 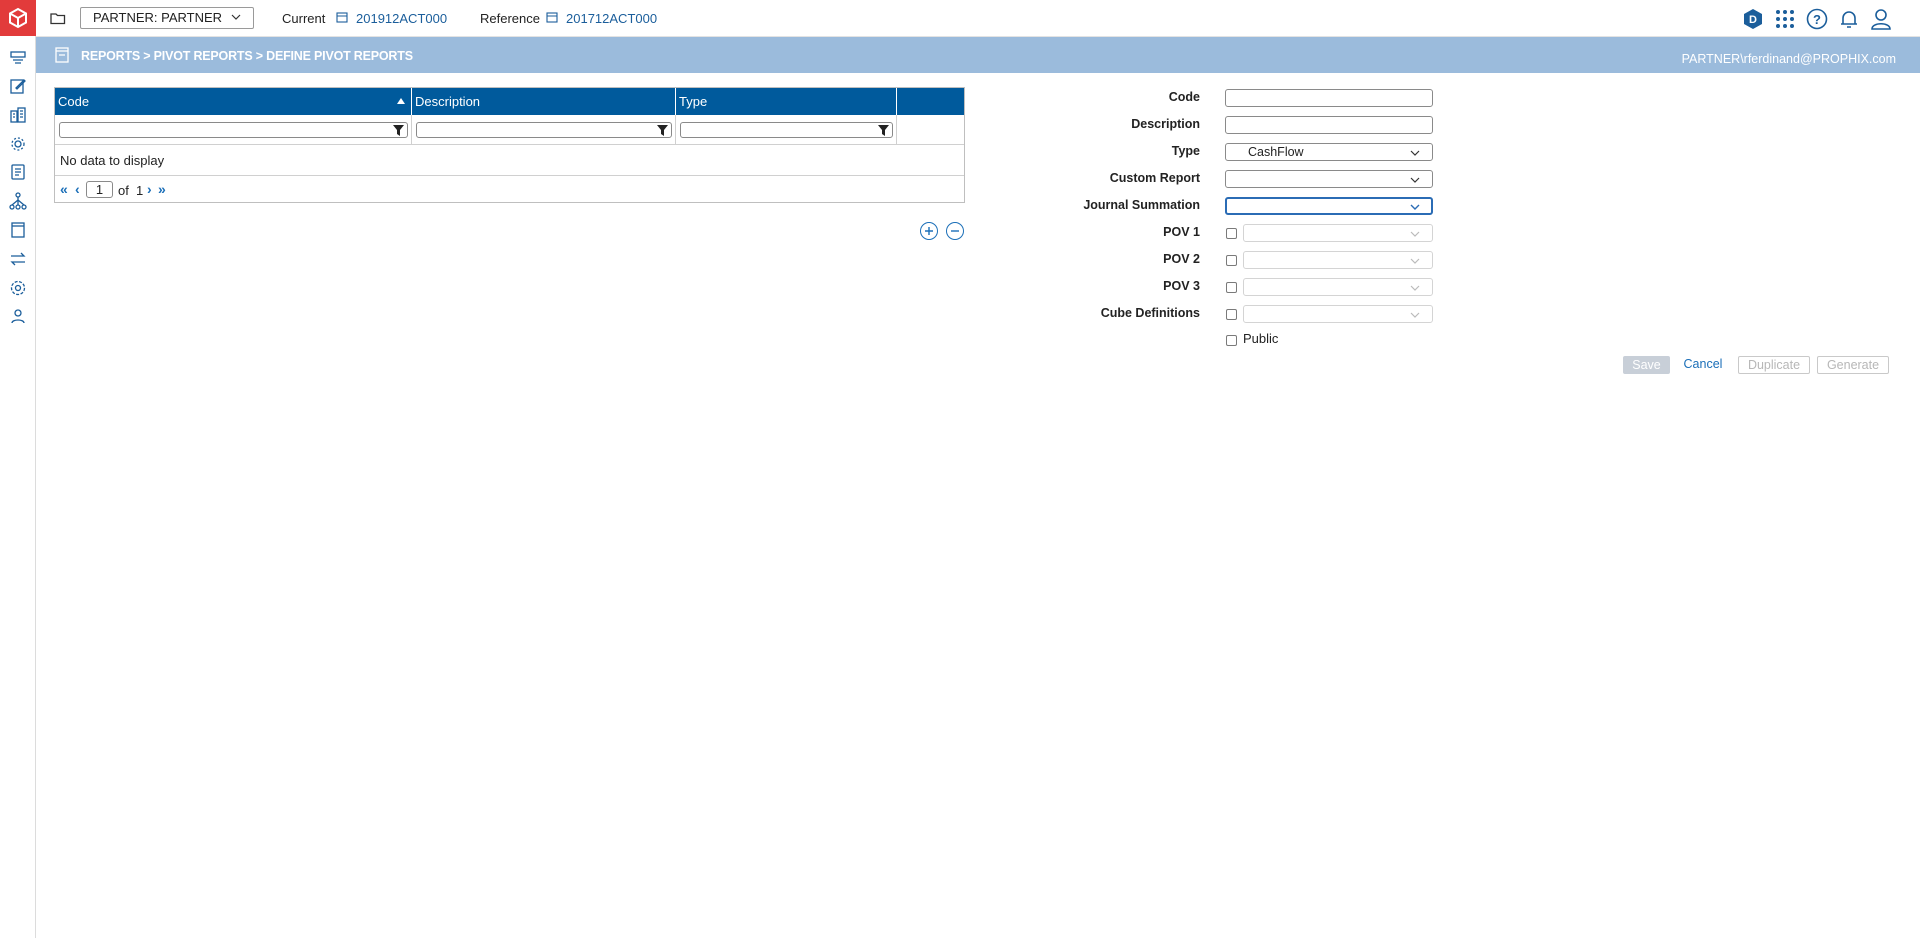 I want to click on pov3-checkbox, so click(x=1231, y=287).